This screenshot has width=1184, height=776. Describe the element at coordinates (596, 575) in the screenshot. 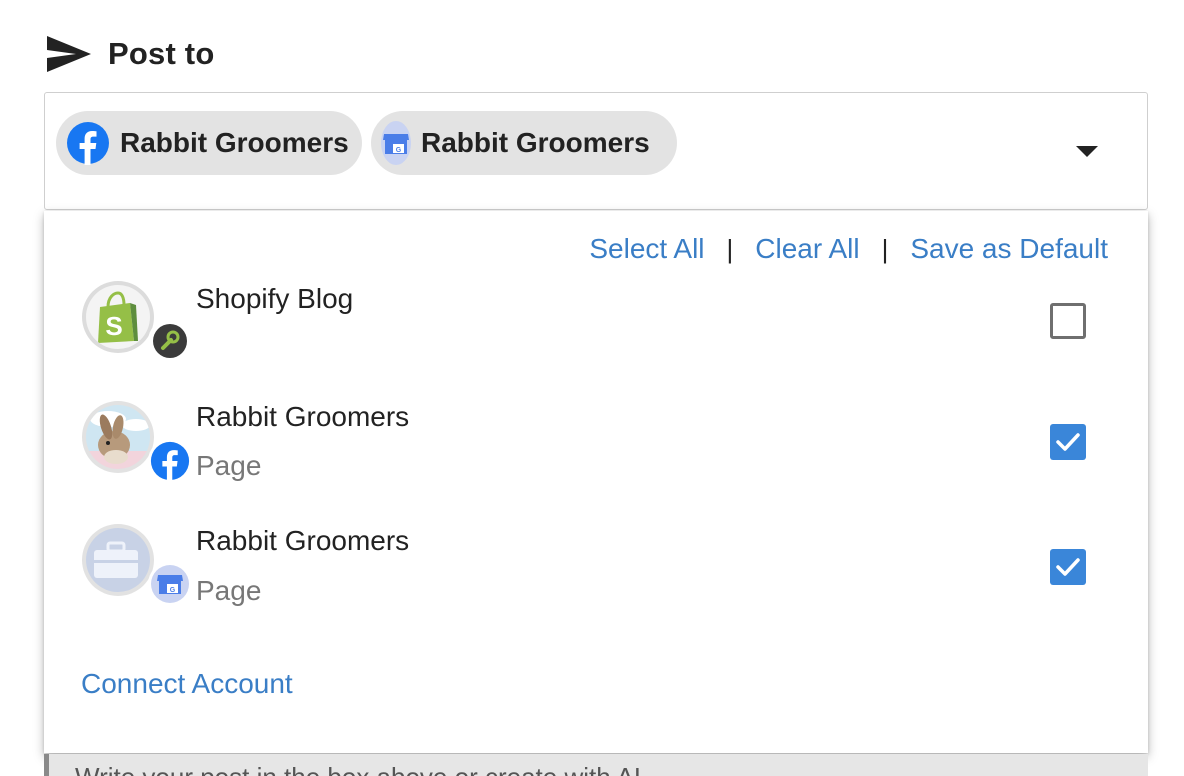

I see `account-row-google-business: G Rabbit Groomers Page` at that location.